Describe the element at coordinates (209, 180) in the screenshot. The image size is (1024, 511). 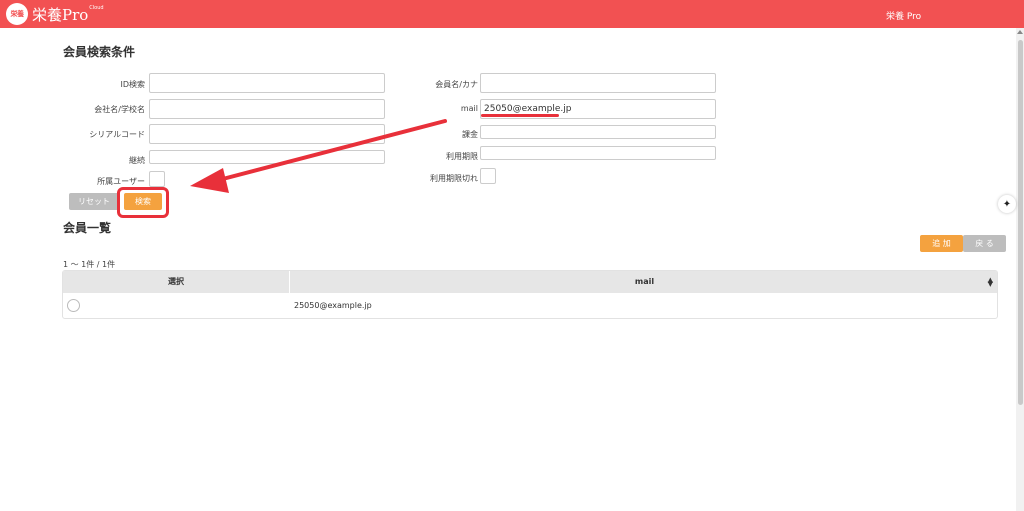
I see `annotation-arrow-head` at that location.